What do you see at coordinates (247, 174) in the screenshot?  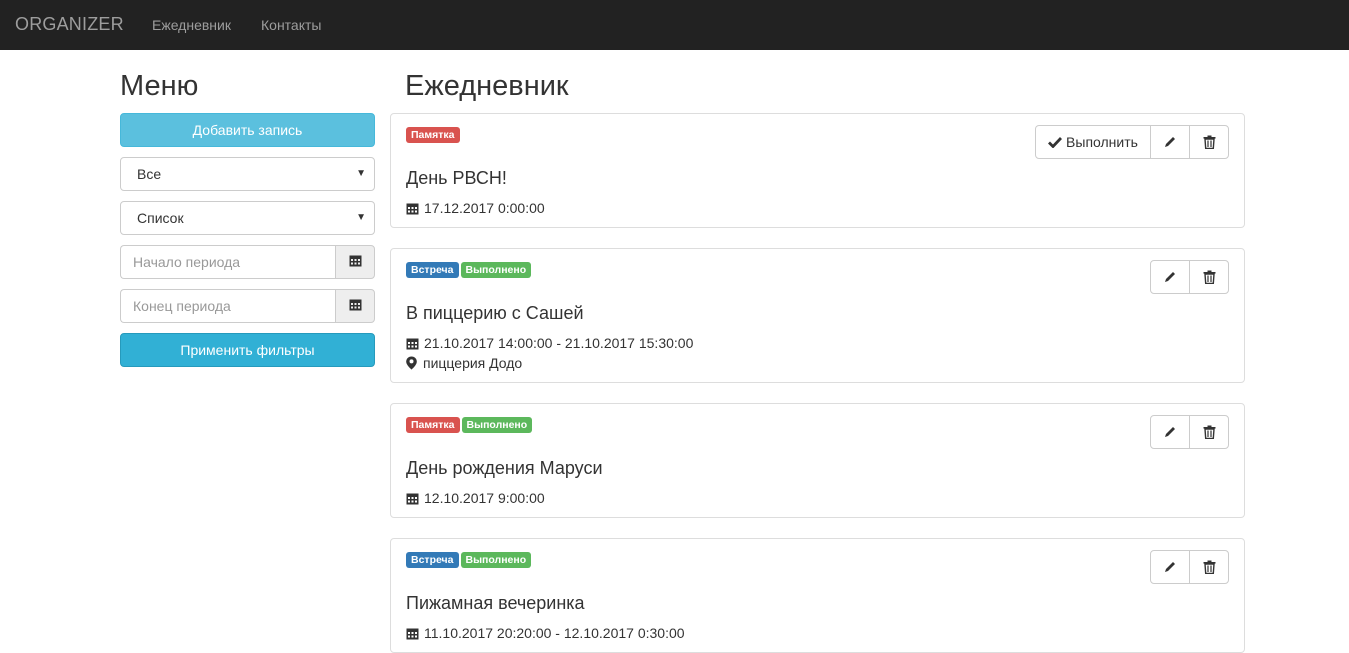 I see `type-filter-select: Все ▼` at bounding box center [247, 174].